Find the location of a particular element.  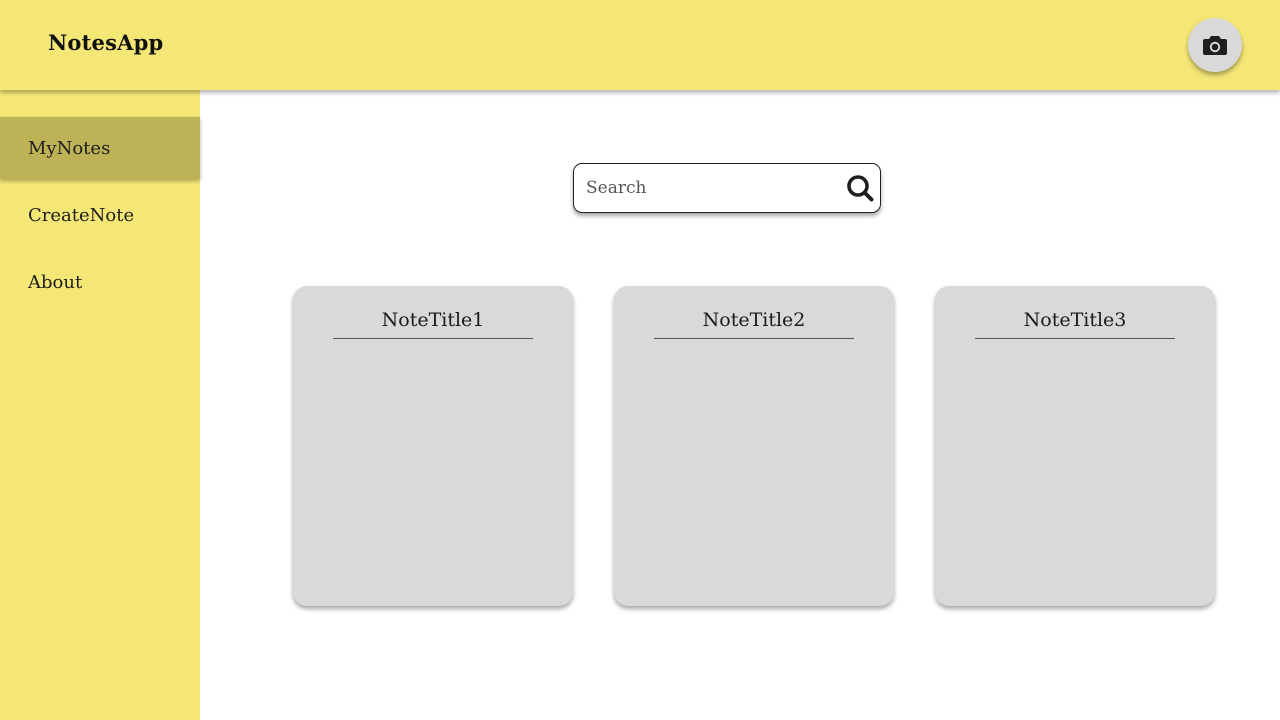

note-card: NoteTitle3 is located at coordinates (1075, 446).